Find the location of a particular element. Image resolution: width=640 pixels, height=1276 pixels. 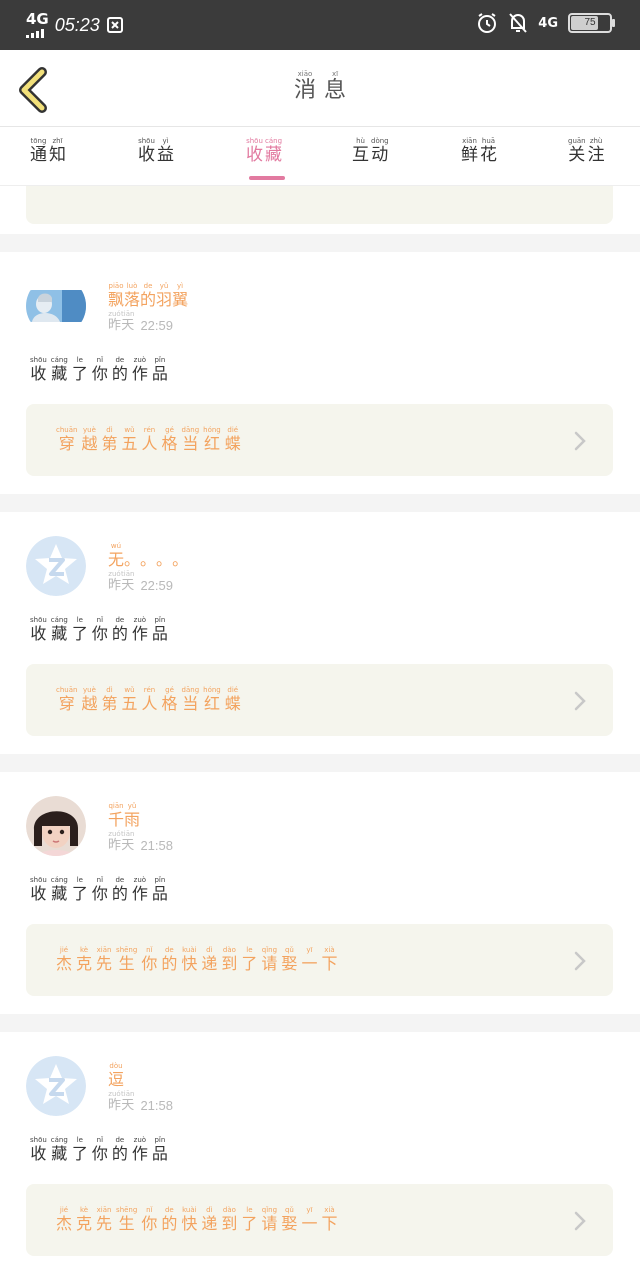

signal-indicator: 4G is located at coordinates (37, 25).